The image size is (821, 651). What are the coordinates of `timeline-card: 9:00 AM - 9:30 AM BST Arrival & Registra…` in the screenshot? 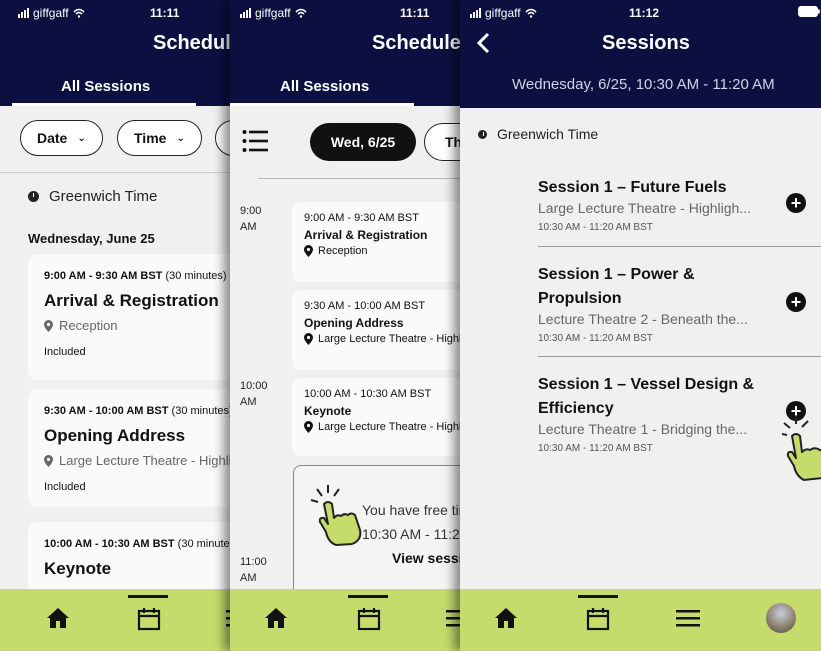 It's located at (377, 242).